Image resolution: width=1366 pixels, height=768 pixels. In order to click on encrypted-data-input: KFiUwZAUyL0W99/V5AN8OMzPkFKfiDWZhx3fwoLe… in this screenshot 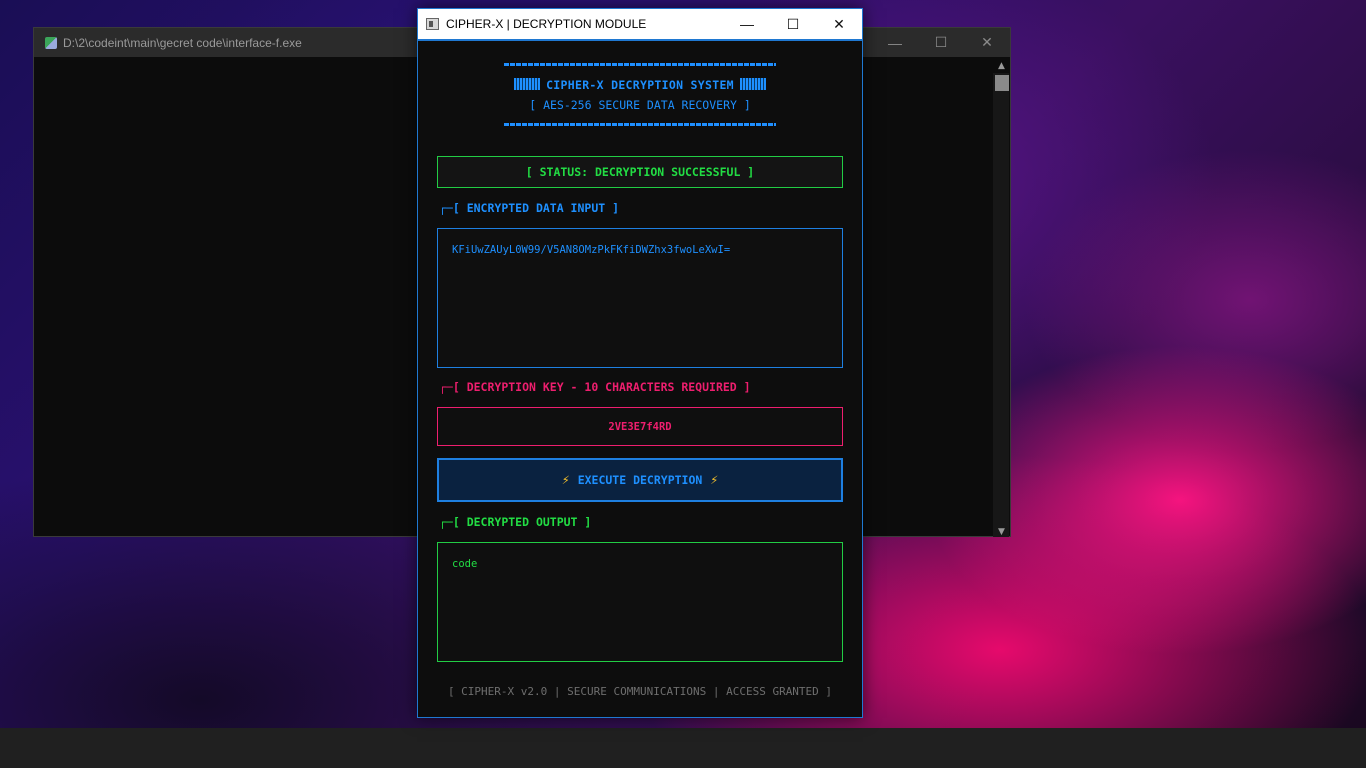, I will do `click(640, 298)`.